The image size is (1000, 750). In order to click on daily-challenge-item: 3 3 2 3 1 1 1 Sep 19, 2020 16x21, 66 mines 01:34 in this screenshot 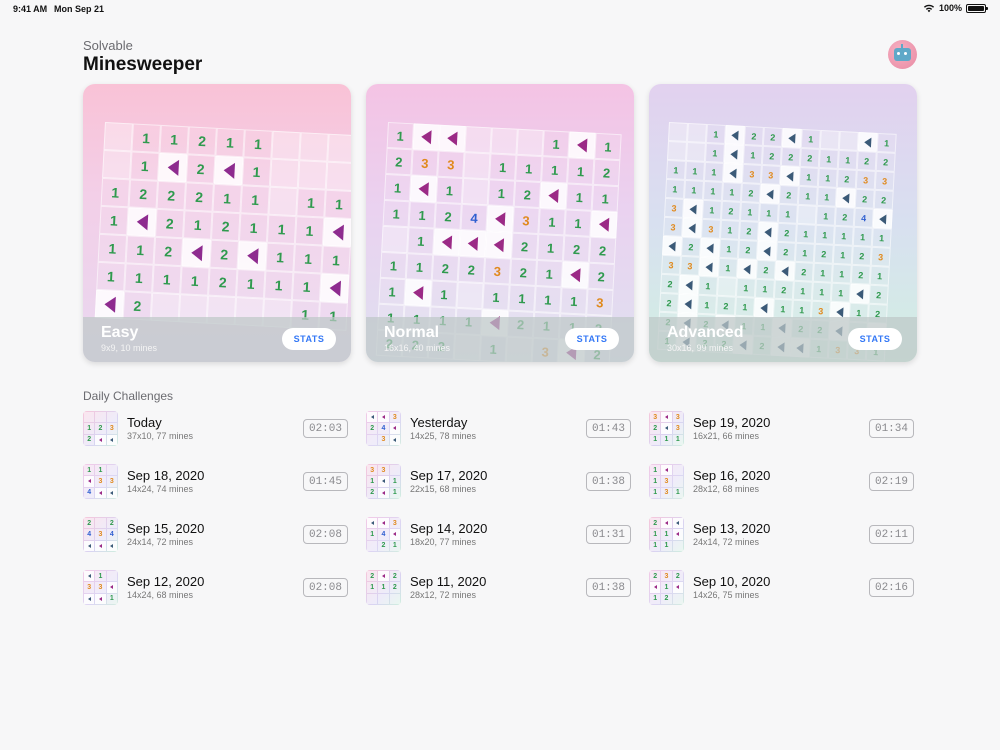, I will do `click(783, 429)`.